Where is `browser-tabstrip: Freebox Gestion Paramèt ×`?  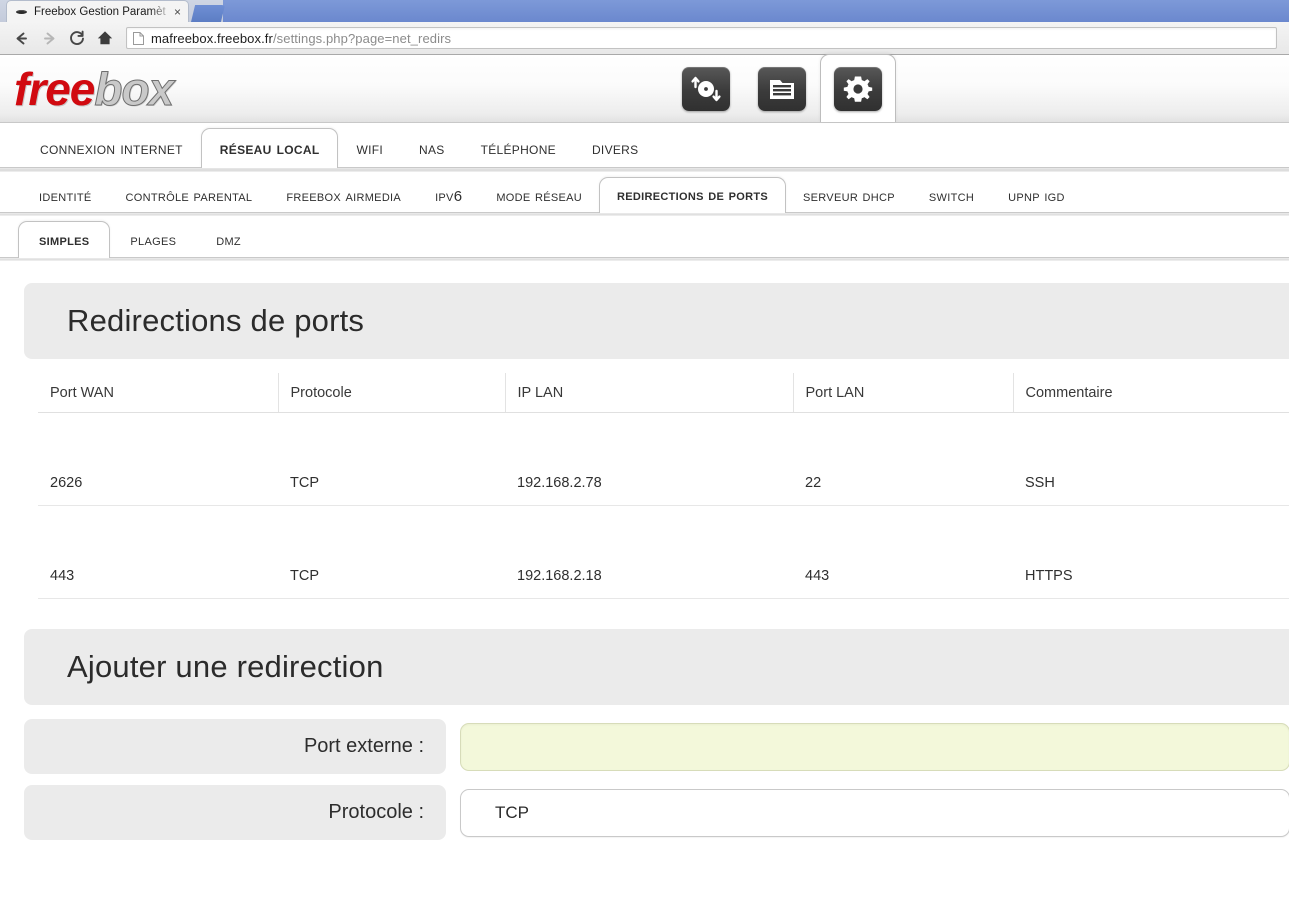 browser-tabstrip: Freebox Gestion Paramèt × is located at coordinates (644, 11).